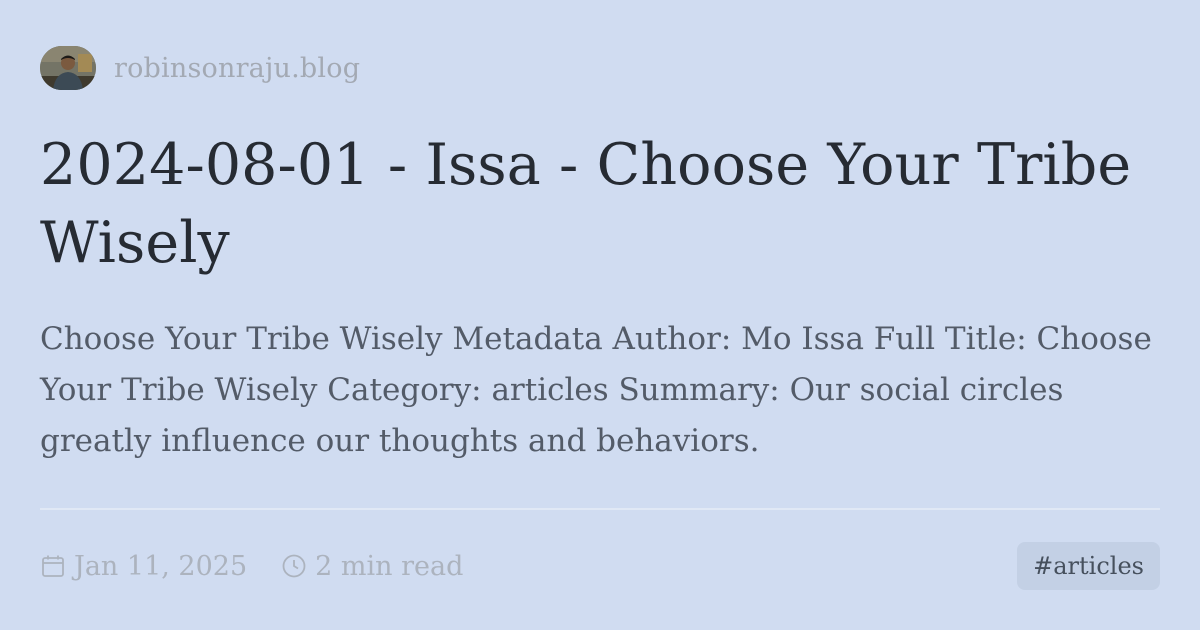 The height and width of the screenshot is (630, 1200). I want to click on post-read-time: 2 min read, so click(372, 566).